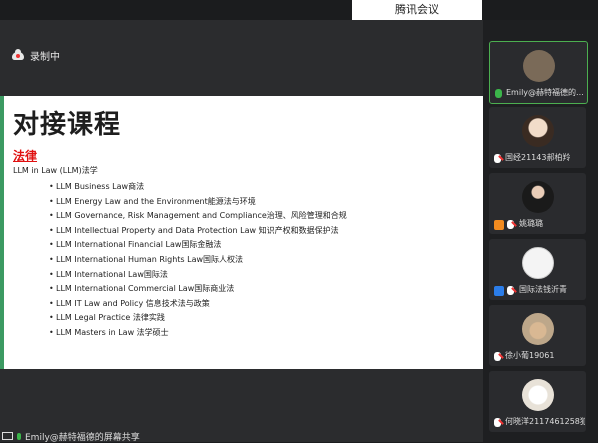 The width and height of the screenshot is (598, 443). What do you see at coordinates (7, 436) in the screenshot?
I see `screen-share-icon` at bounding box center [7, 436].